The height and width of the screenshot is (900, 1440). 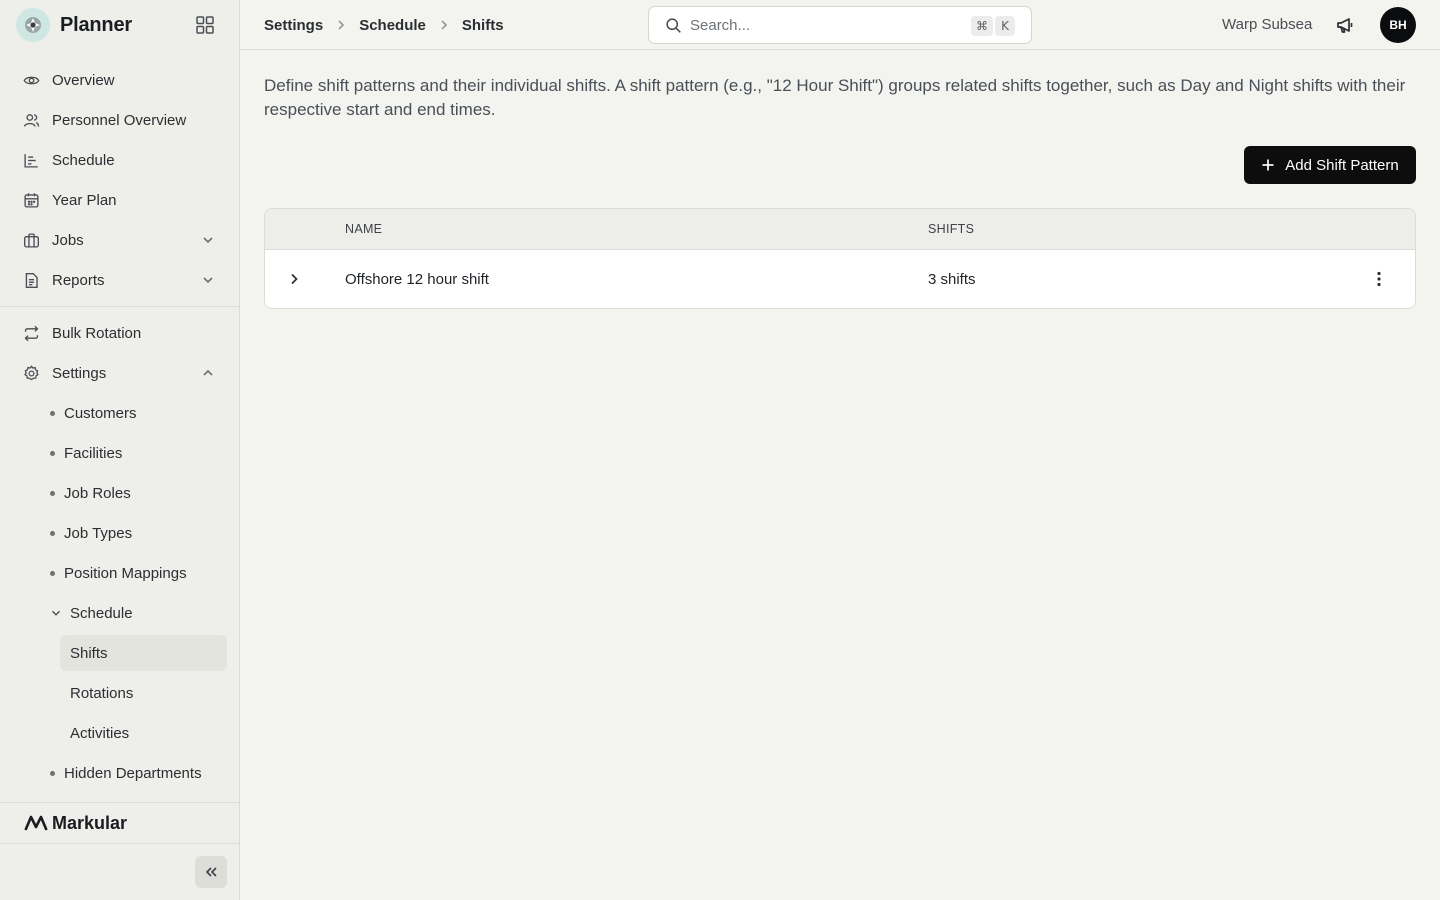 What do you see at coordinates (33, 25) in the screenshot?
I see `planner-logo-icon` at bounding box center [33, 25].